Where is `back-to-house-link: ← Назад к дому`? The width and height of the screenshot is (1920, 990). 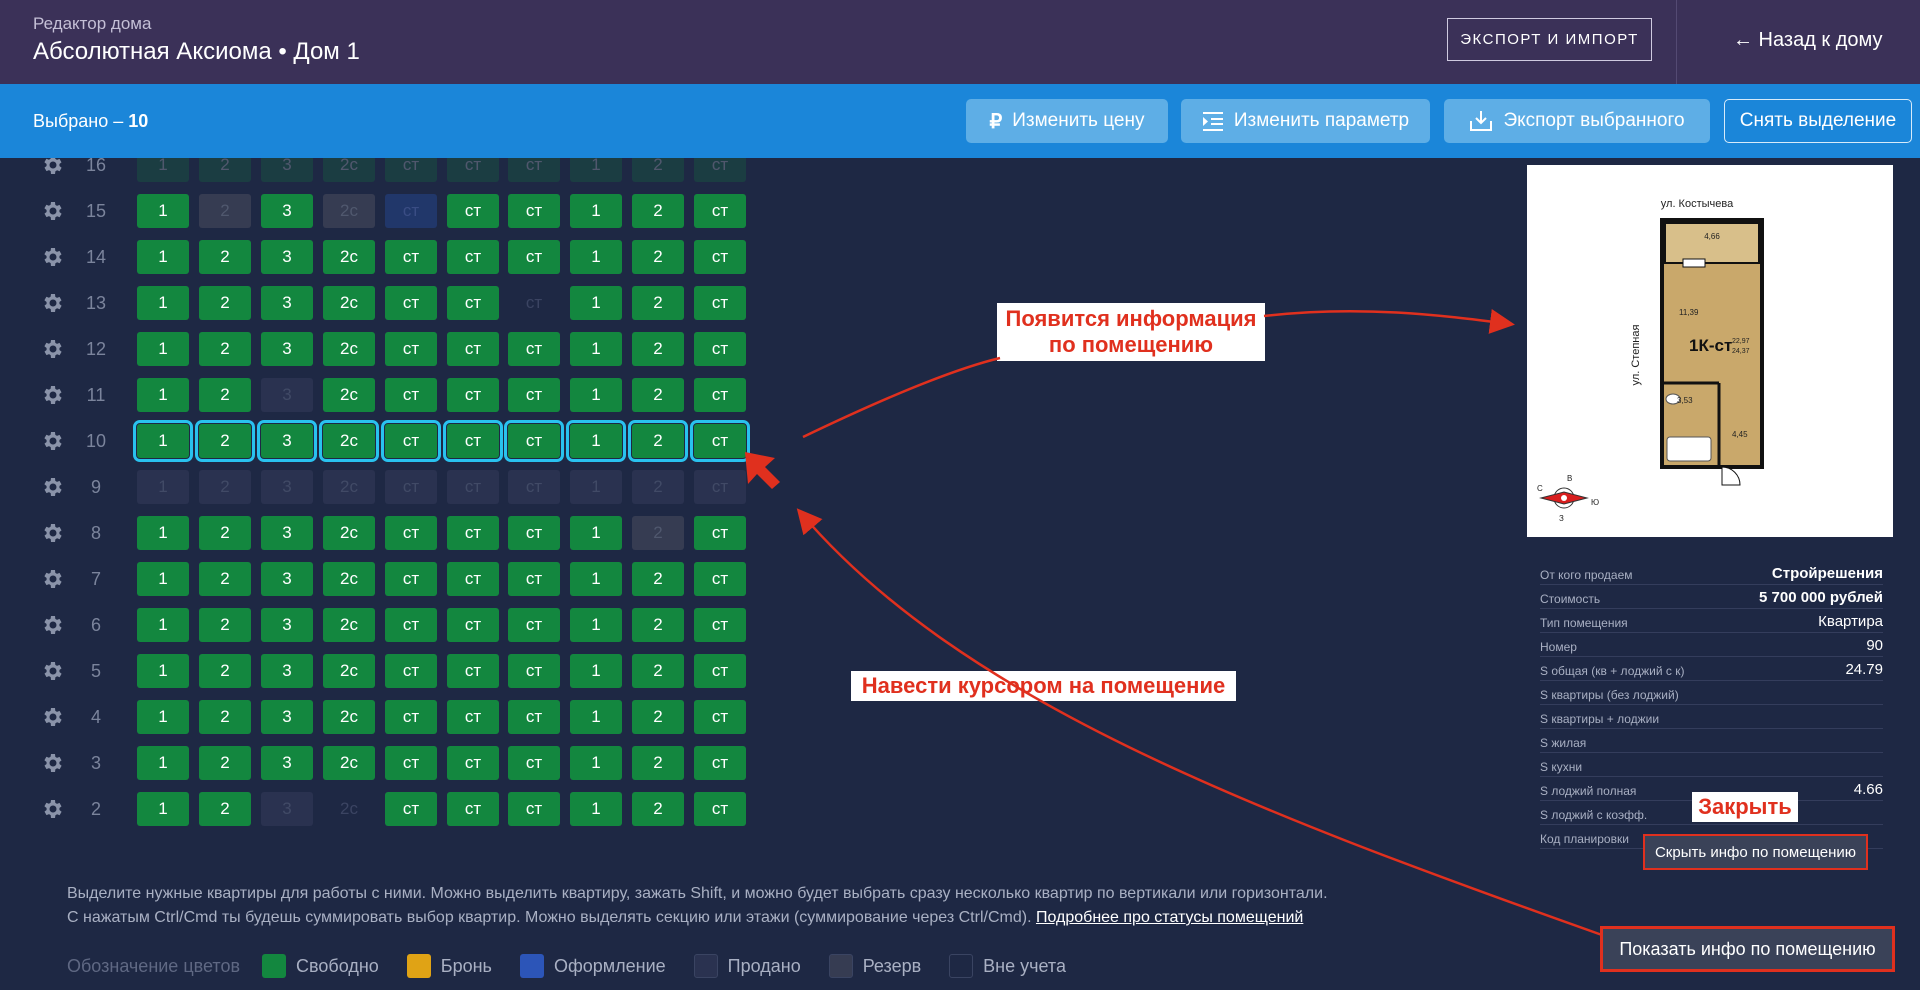
back-to-house-link: ← Назад к дому is located at coordinates (1808, 40).